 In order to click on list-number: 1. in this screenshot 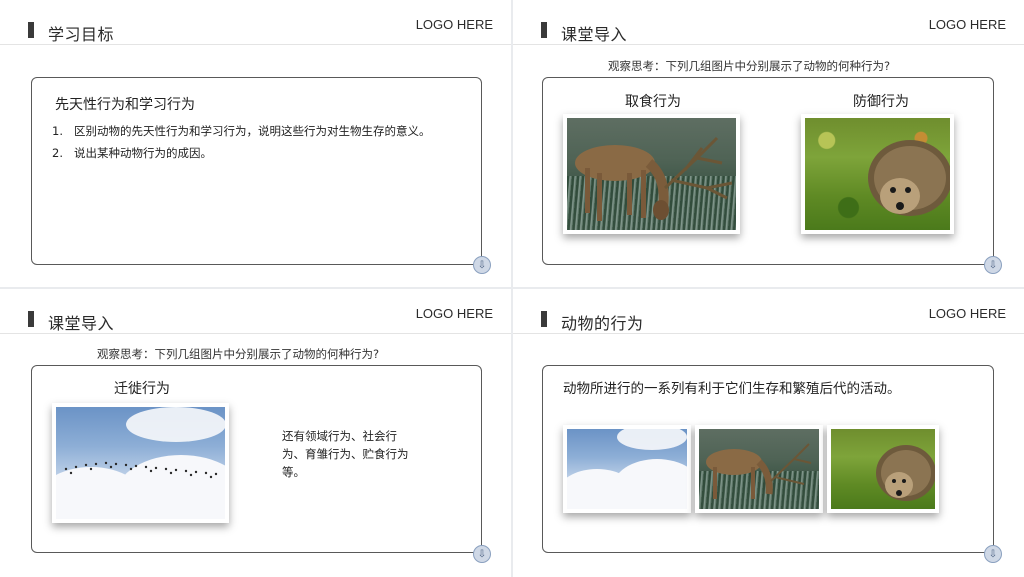, I will do `click(57, 131)`.